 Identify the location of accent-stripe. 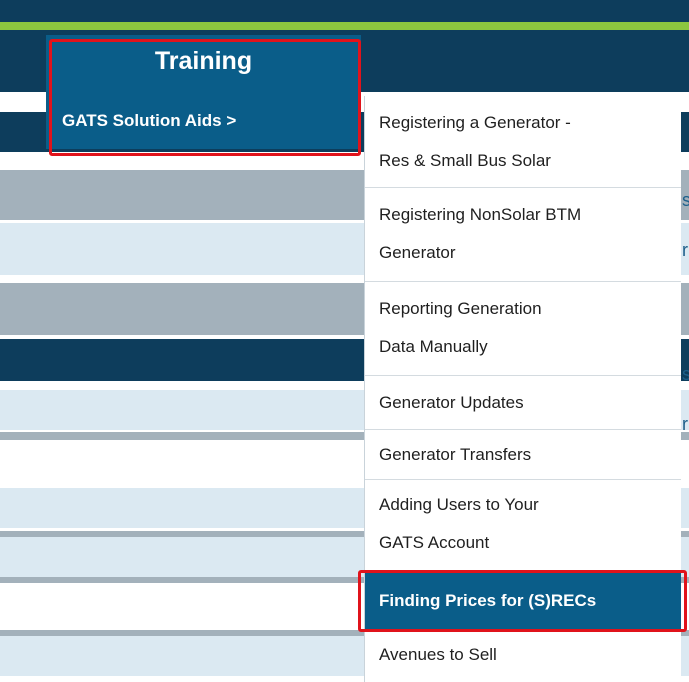
(344, 26).